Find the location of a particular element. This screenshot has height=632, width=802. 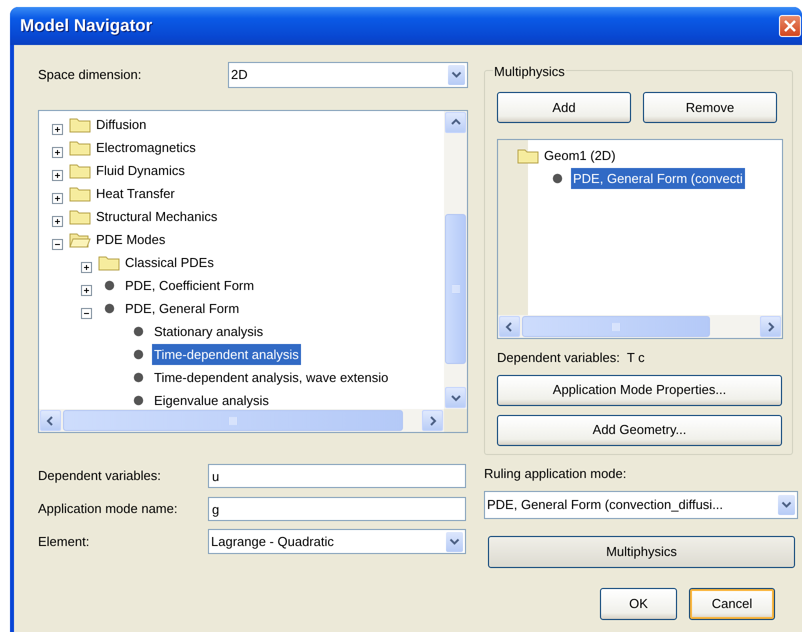

tree-item: Fluid Dynamics is located at coordinates (140, 171).